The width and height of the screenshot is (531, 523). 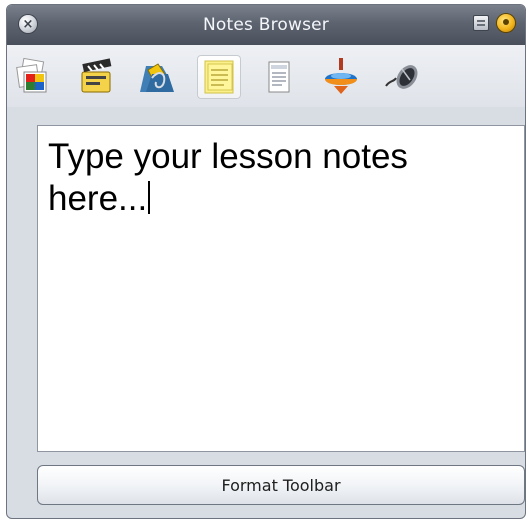 I want to click on attachments-icon, so click(x=157, y=77).